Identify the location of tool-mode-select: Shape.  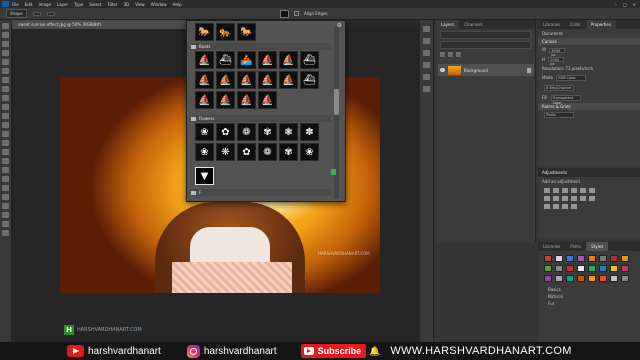
(16, 13).